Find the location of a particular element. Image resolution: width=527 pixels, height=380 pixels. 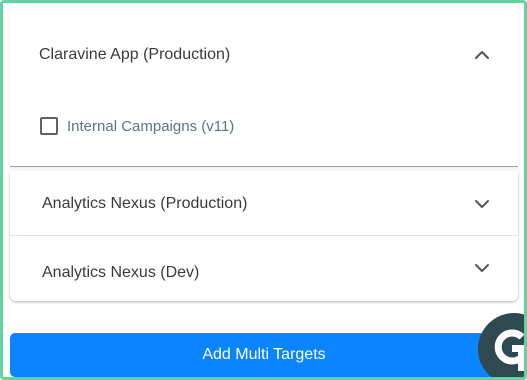

add-multi-targets-button: Add Multi Targets is located at coordinates (264, 355).